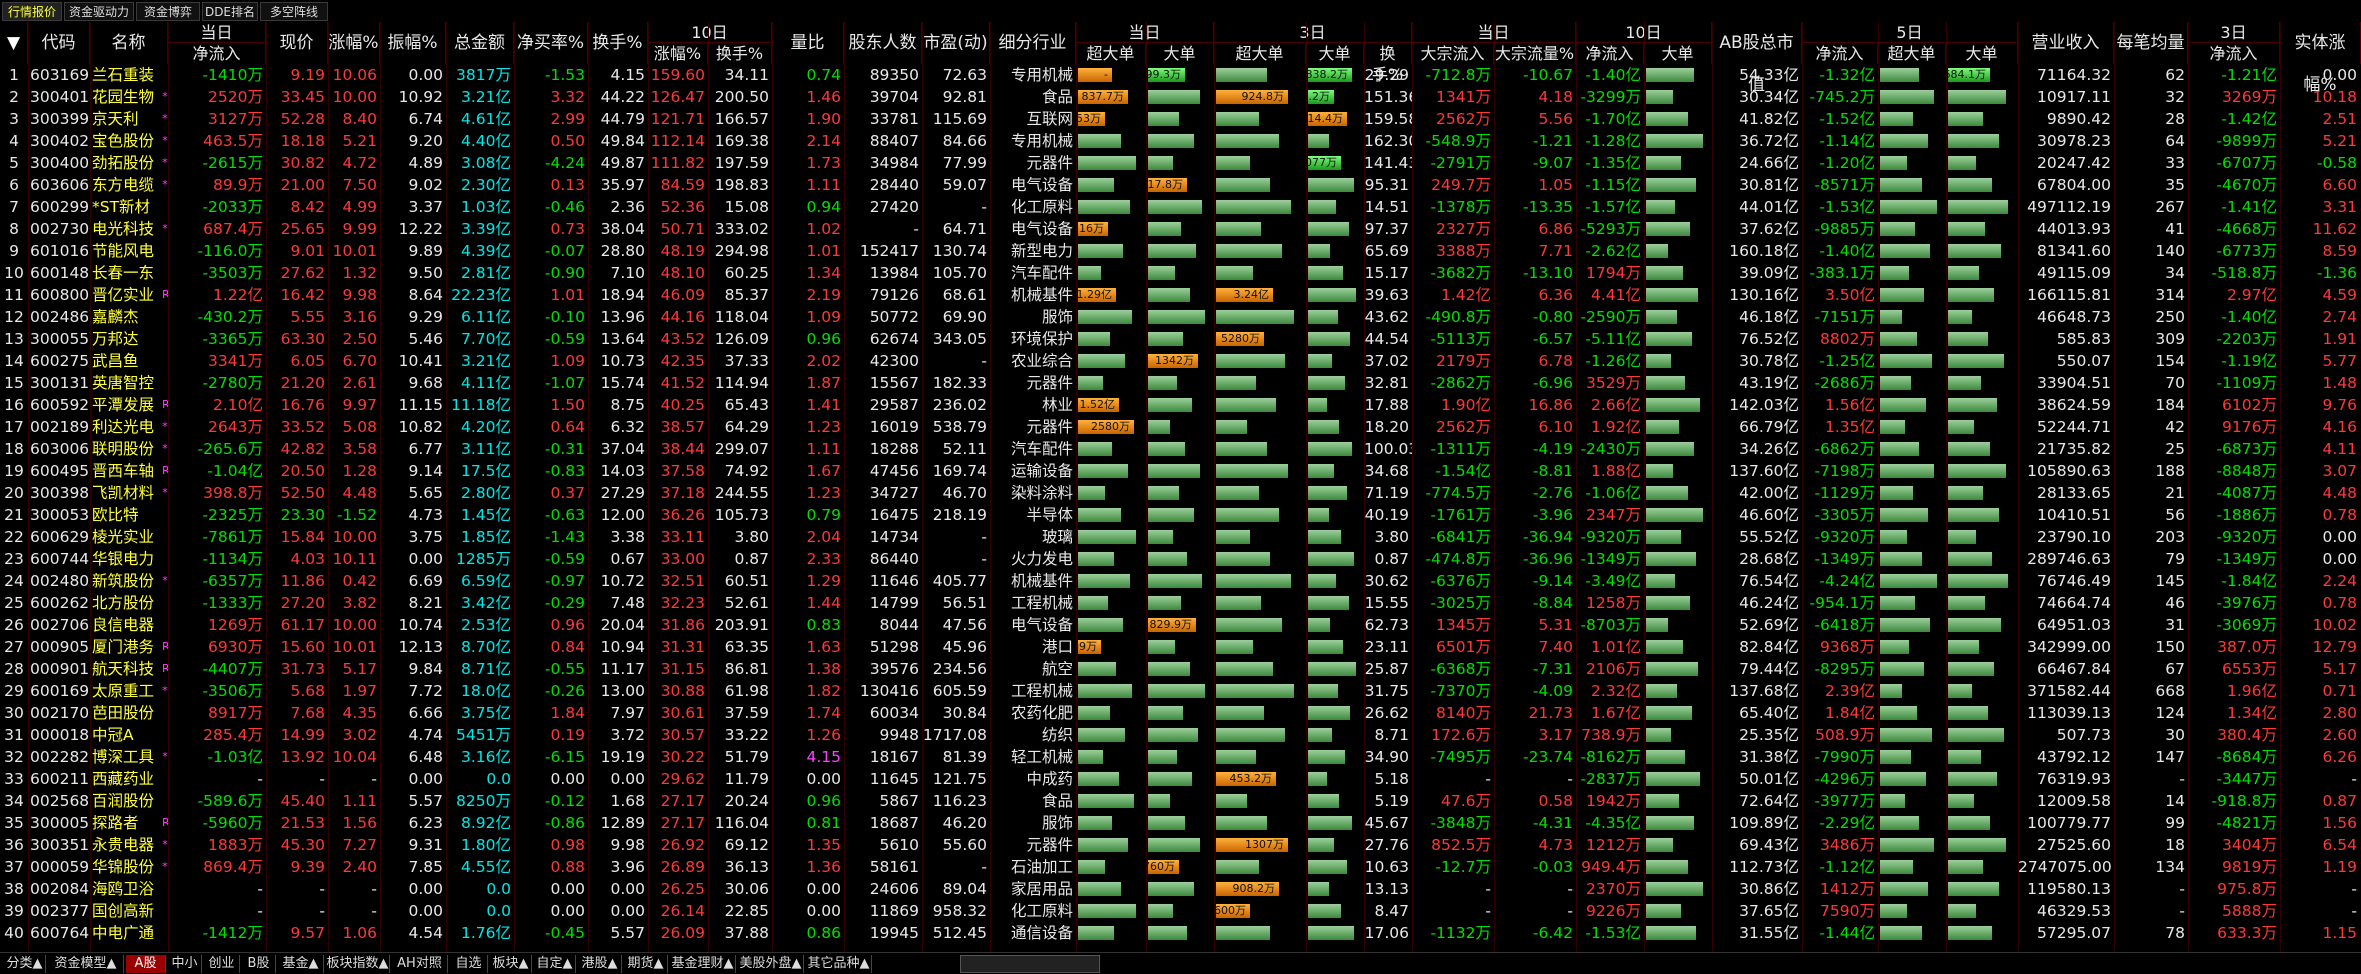 The width and height of the screenshot is (2361, 974). Describe the element at coordinates (618, 43) in the screenshot. I see `col-turn: 换手%` at that location.